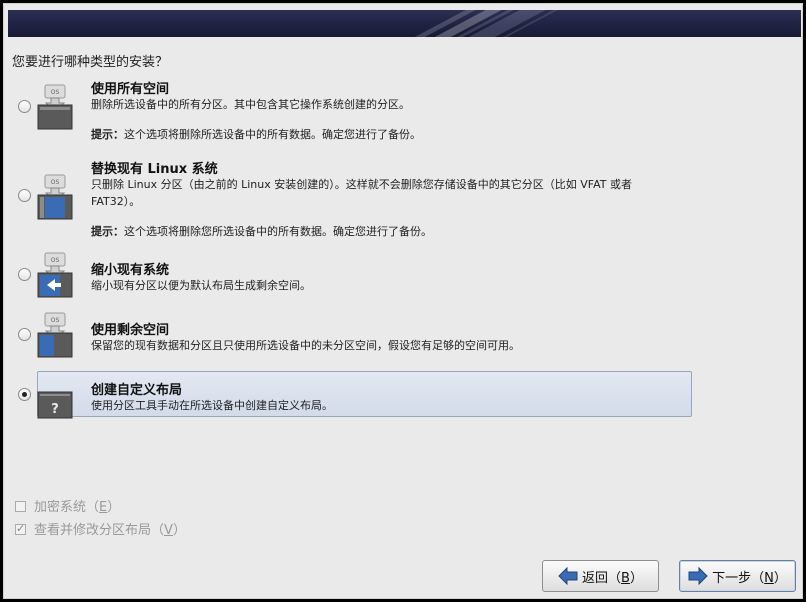  What do you see at coordinates (130, 270) in the screenshot?
I see `option-title: 缩小现有系统` at bounding box center [130, 270].